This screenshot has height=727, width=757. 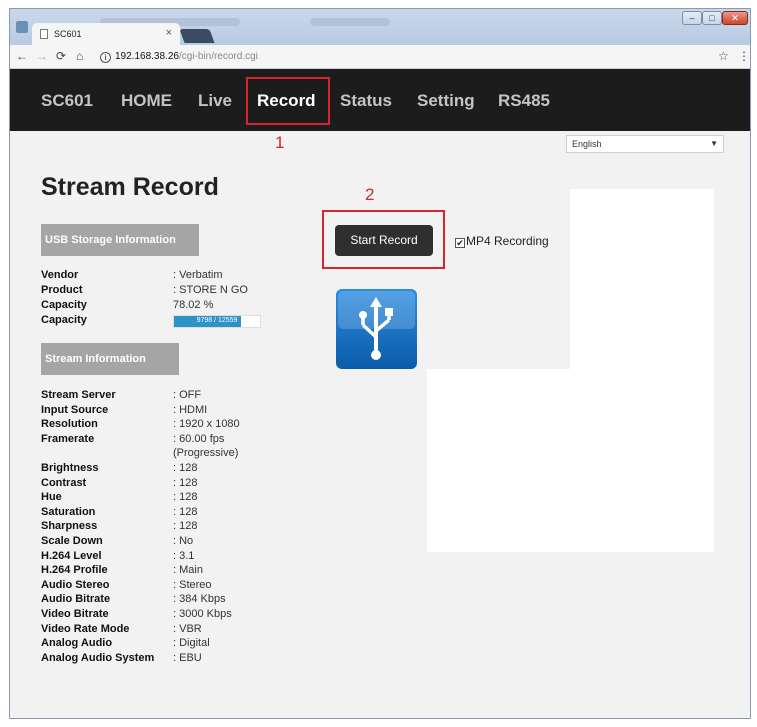 What do you see at coordinates (105, 57) in the screenshot?
I see `site-info-icon: i` at bounding box center [105, 57].